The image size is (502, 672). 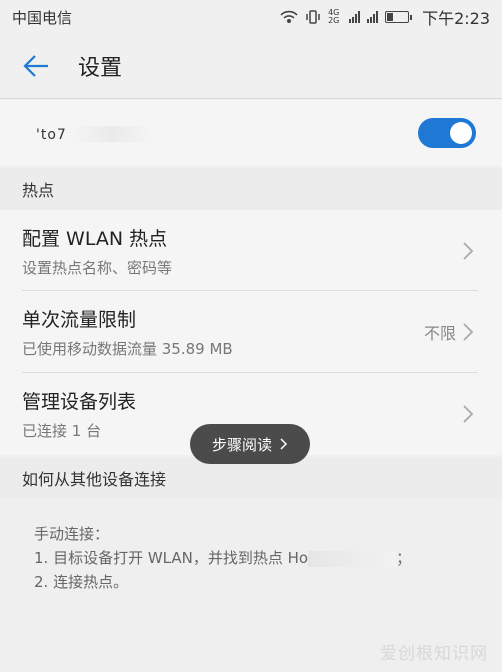 I want to click on data-limit-row: 单次流量限制 已使用移动数据流量 35.89 MB 不限, so click(x=251, y=332).